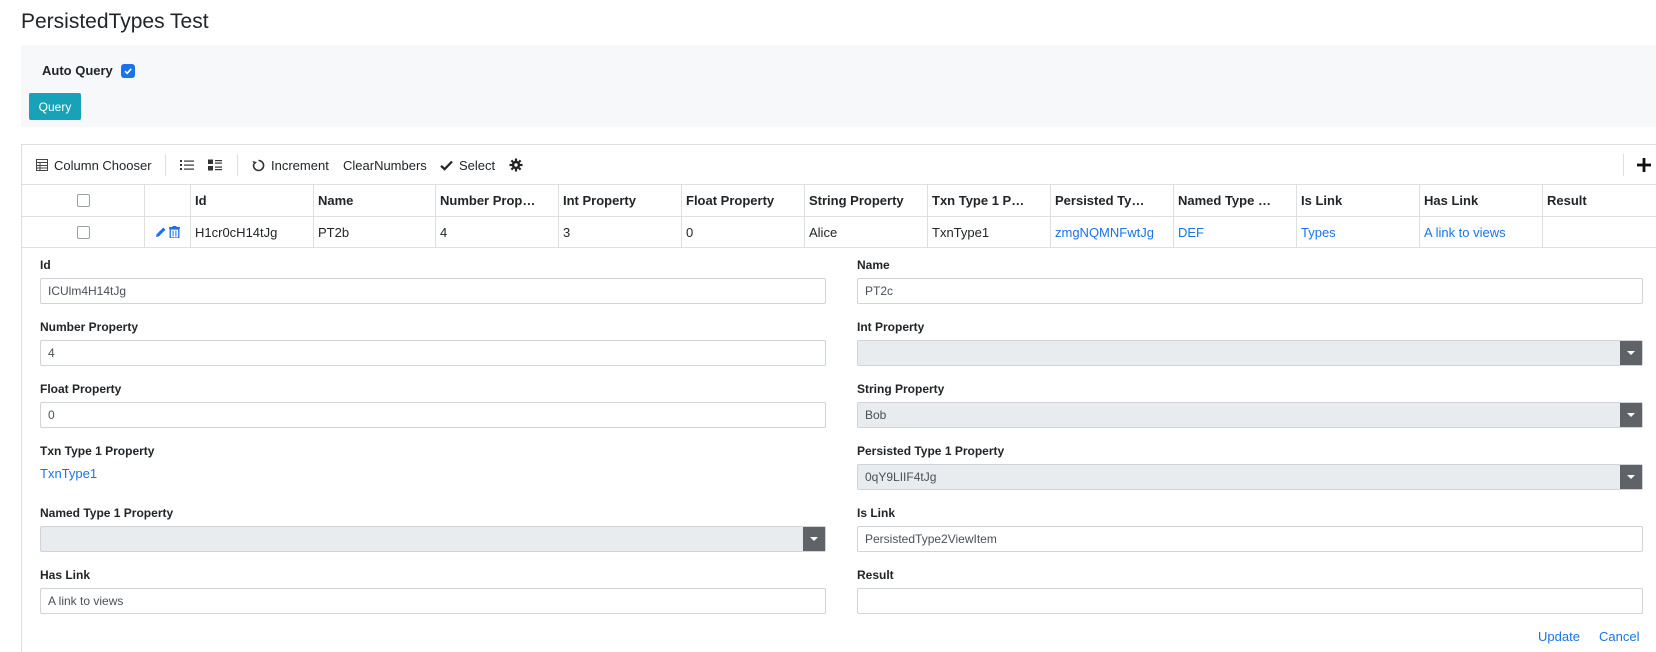  I want to click on name-label: Name, so click(873, 265).